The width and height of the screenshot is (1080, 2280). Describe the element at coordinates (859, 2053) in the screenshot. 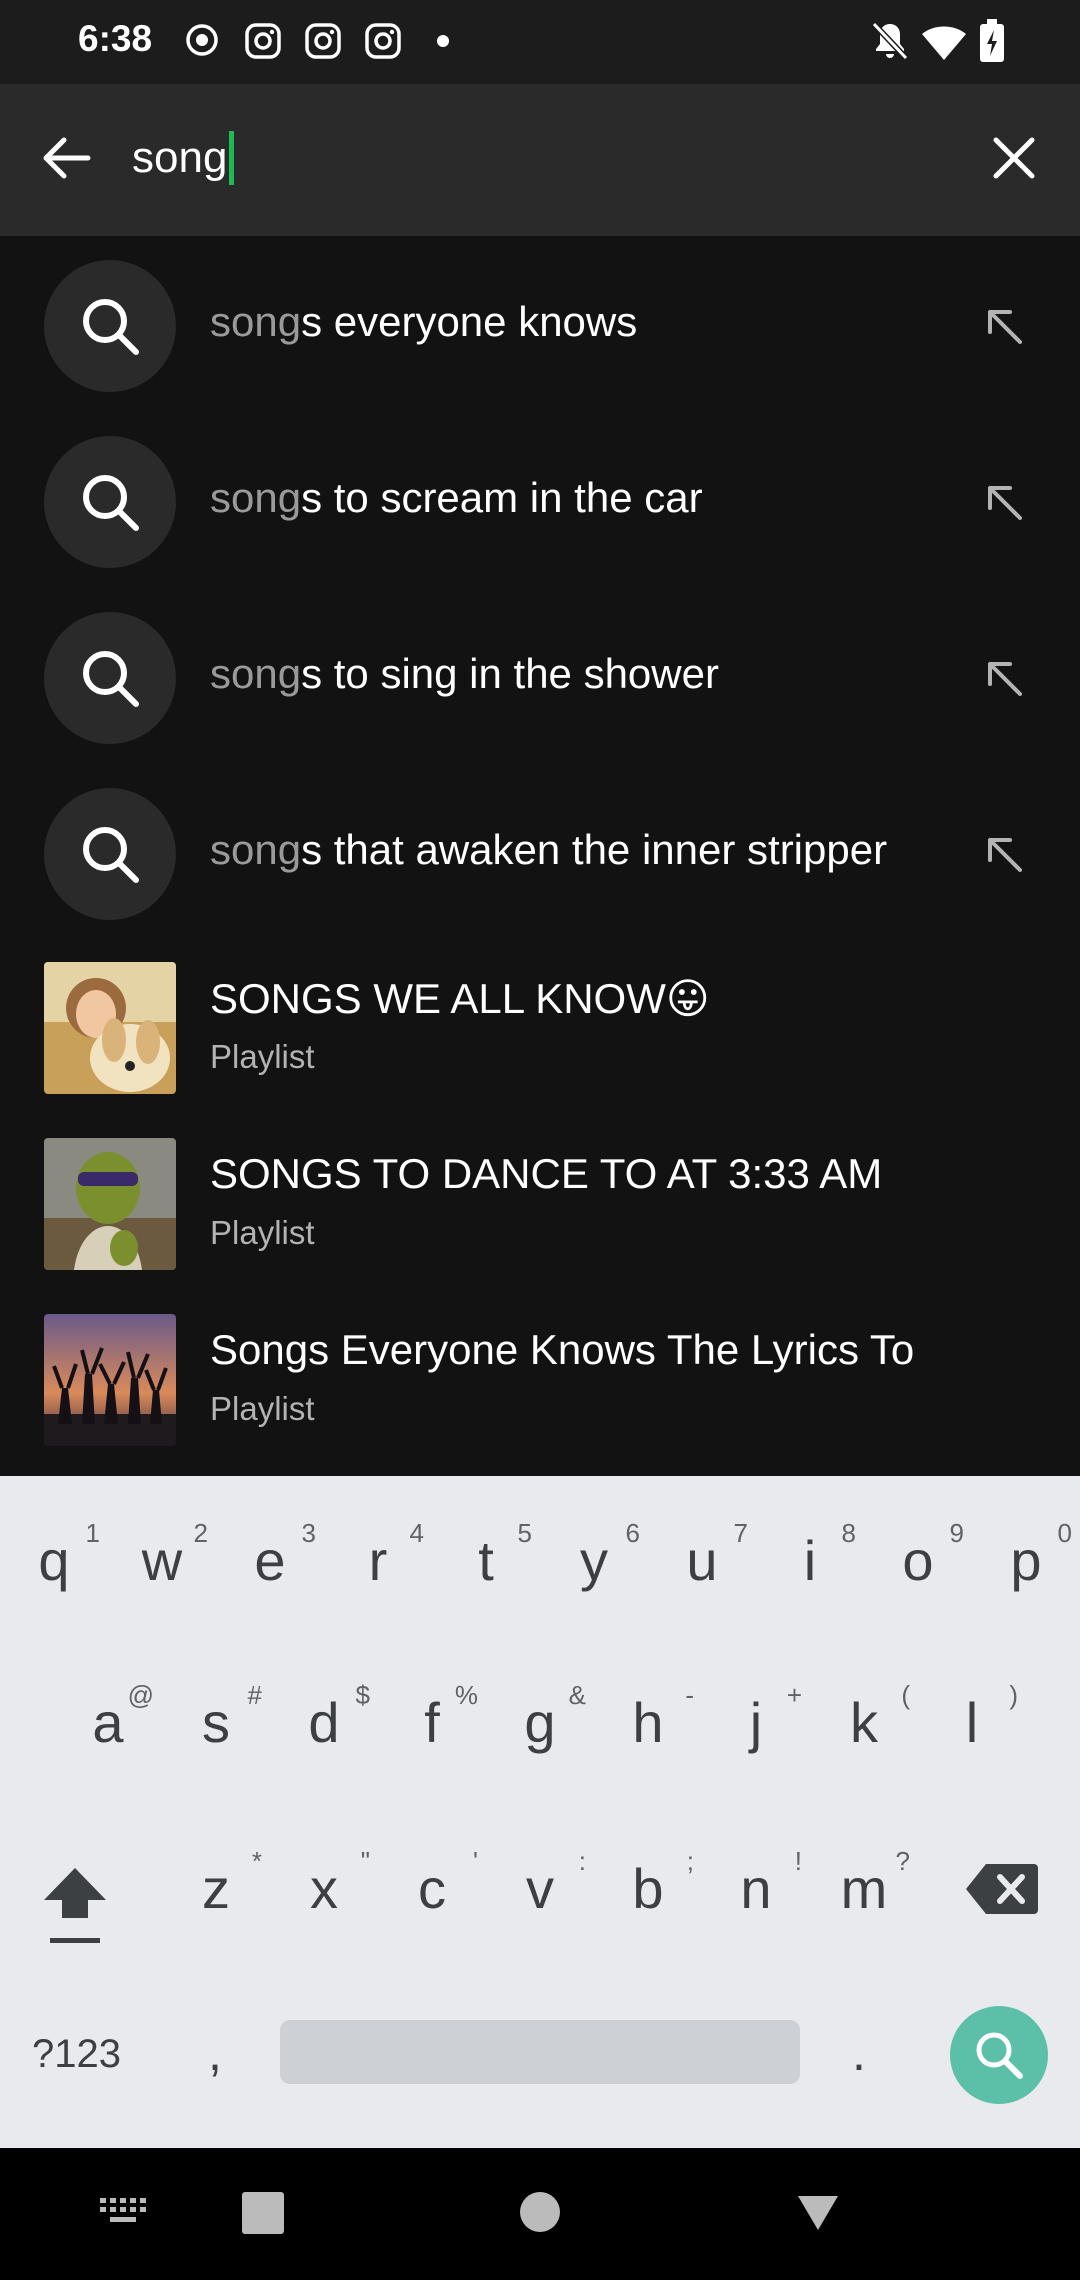

I see `period-key: .` at that location.